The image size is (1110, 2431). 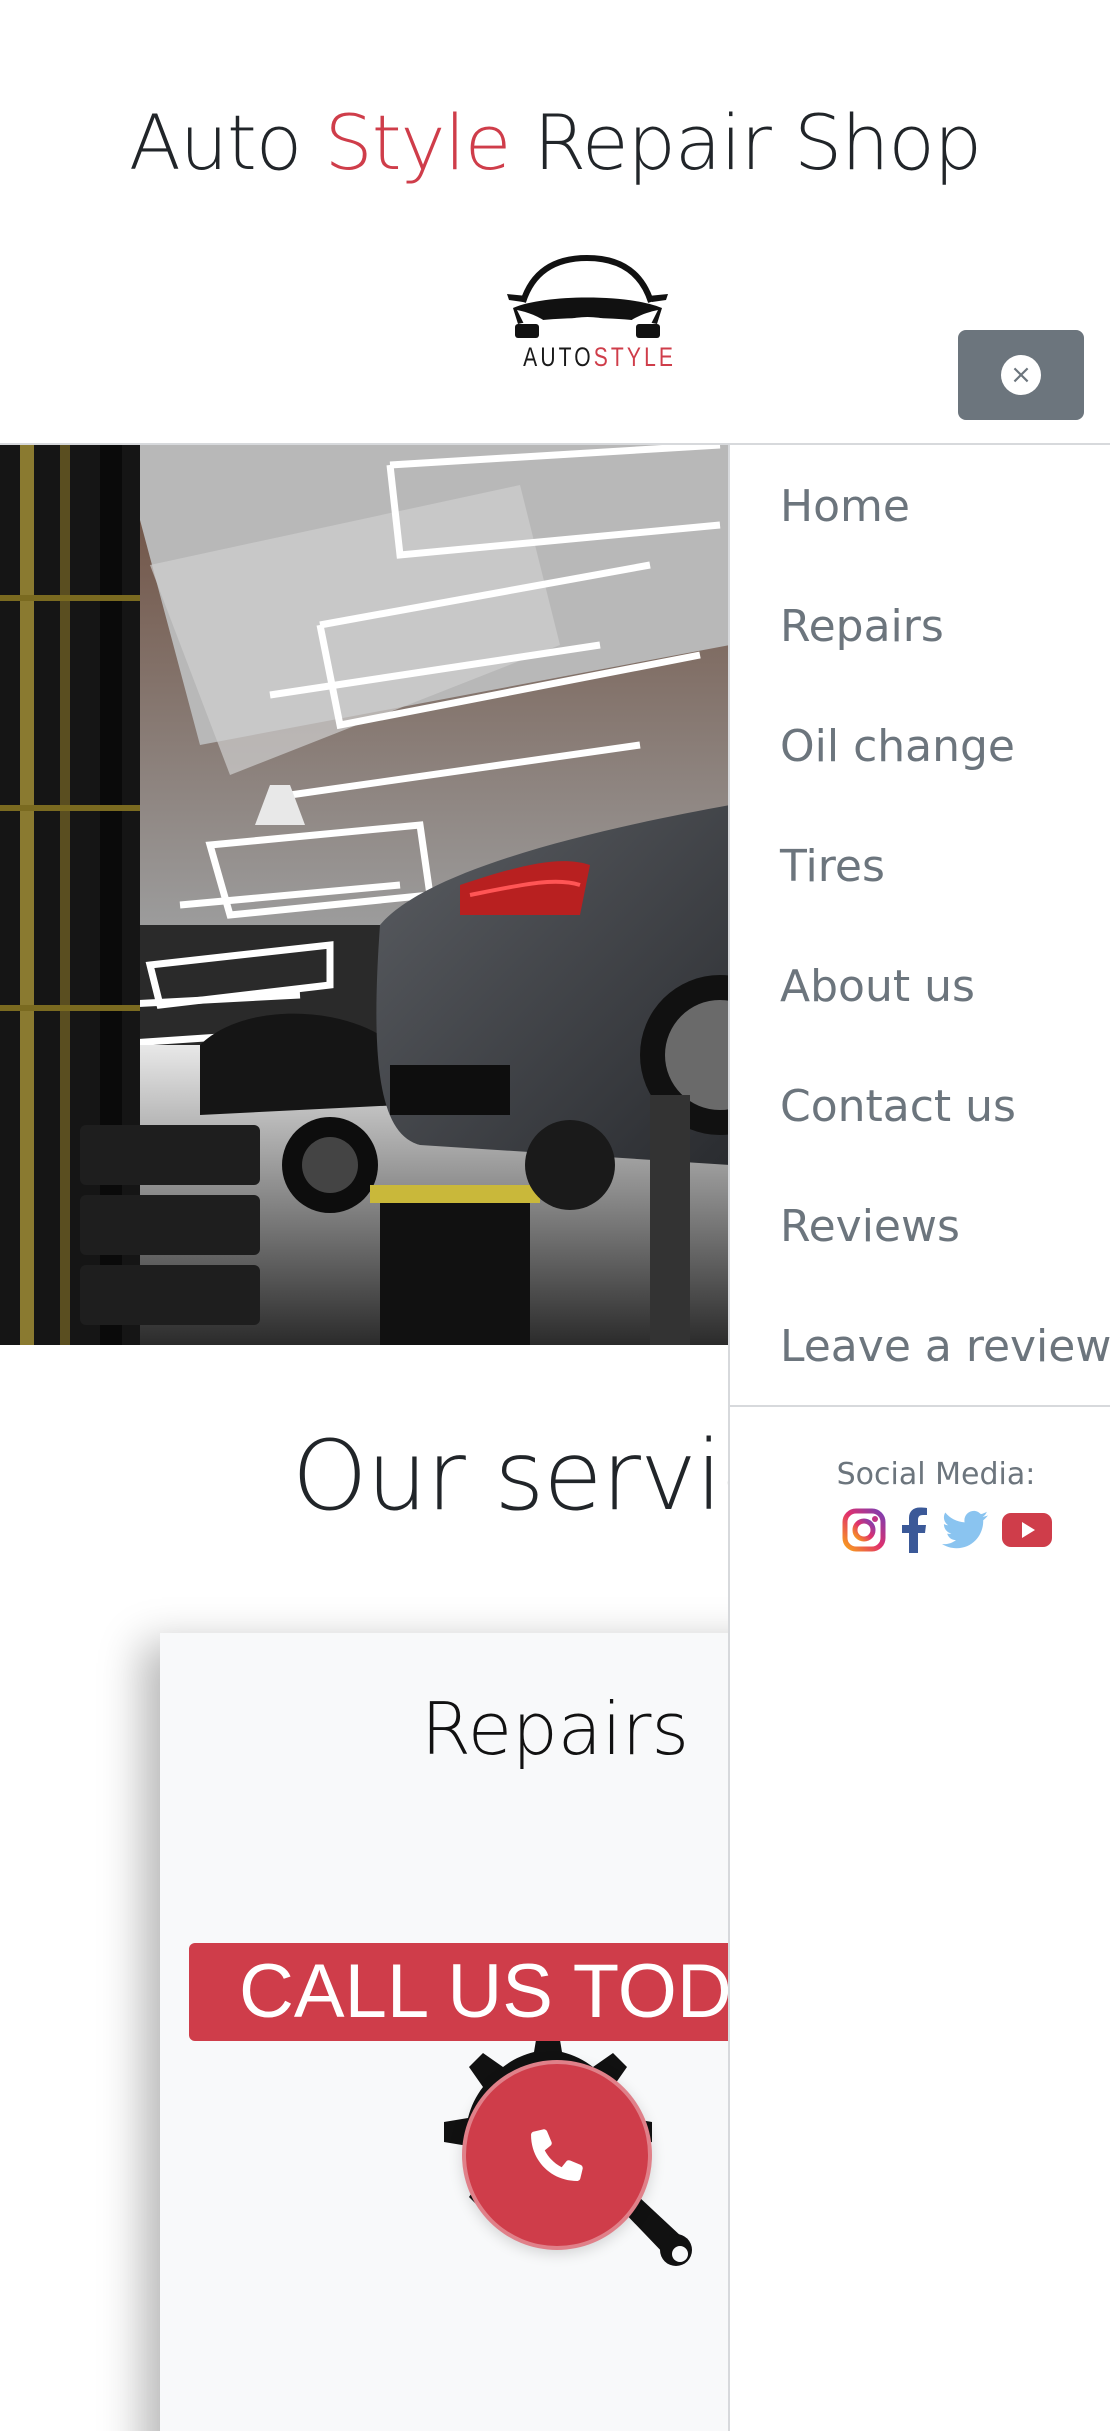 I want to click on menu-item-home: Home, so click(x=920, y=507).